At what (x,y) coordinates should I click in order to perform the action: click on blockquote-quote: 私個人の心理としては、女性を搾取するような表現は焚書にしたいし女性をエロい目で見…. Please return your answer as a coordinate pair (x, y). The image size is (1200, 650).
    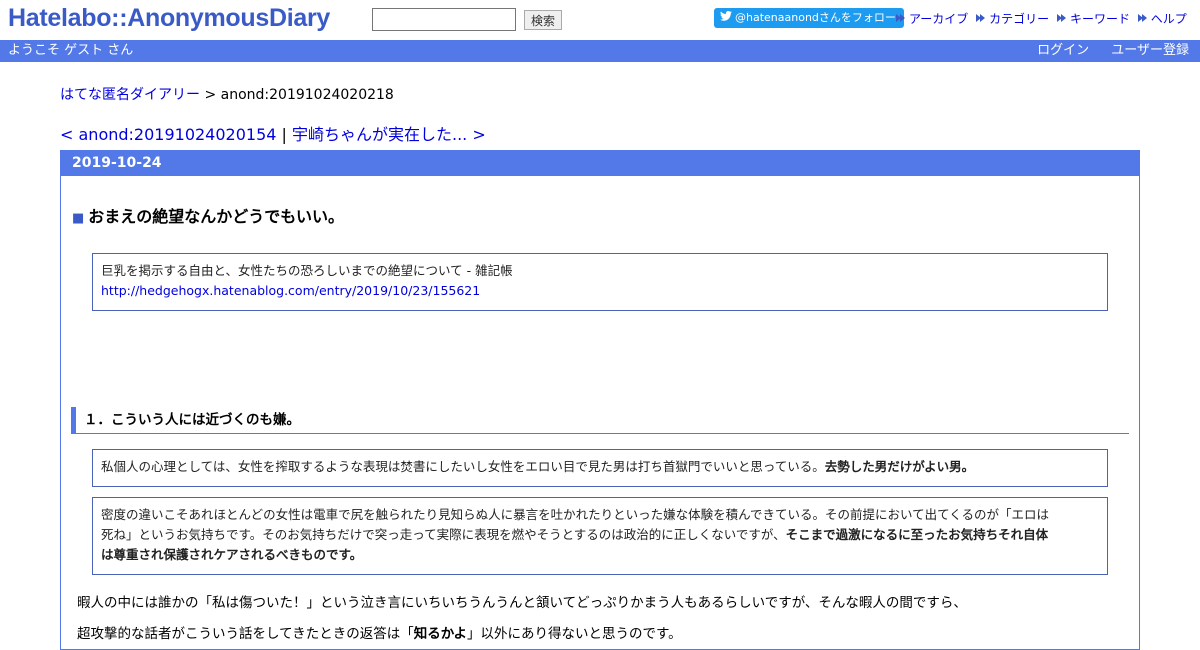
    Looking at the image, I should click on (600, 468).